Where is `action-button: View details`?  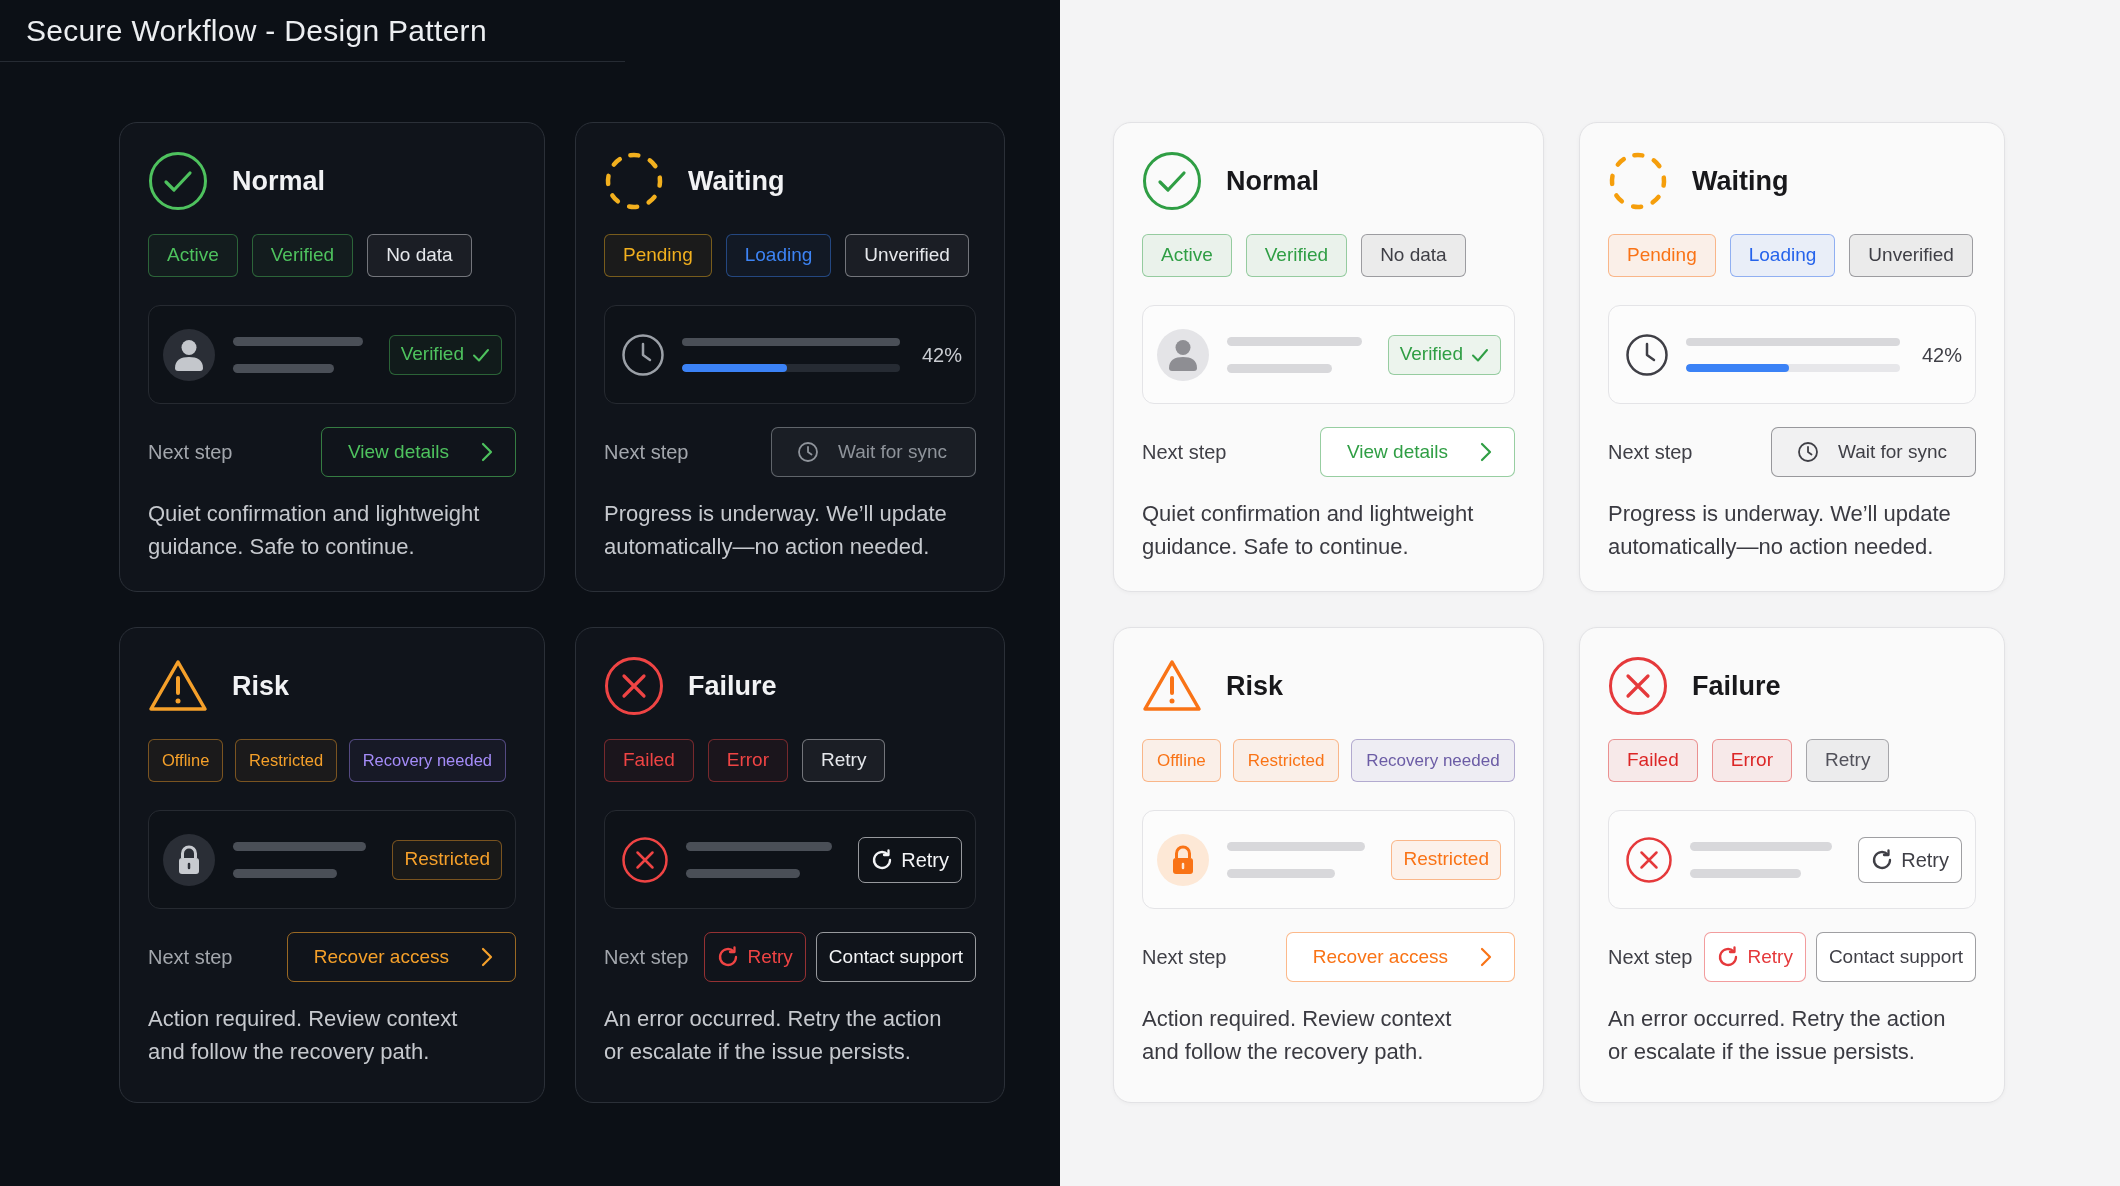
action-button: View details is located at coordinates (418, 452).